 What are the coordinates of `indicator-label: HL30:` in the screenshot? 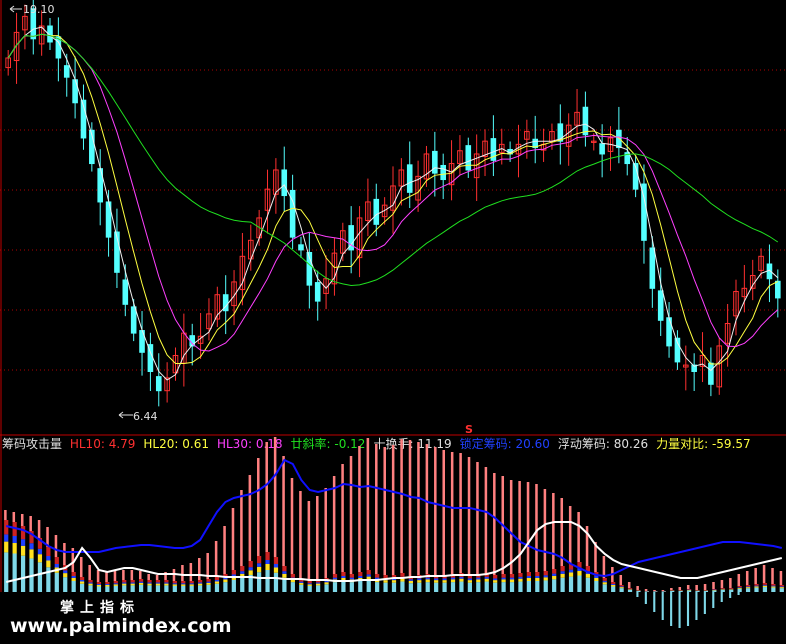 It's located at (236, 444).